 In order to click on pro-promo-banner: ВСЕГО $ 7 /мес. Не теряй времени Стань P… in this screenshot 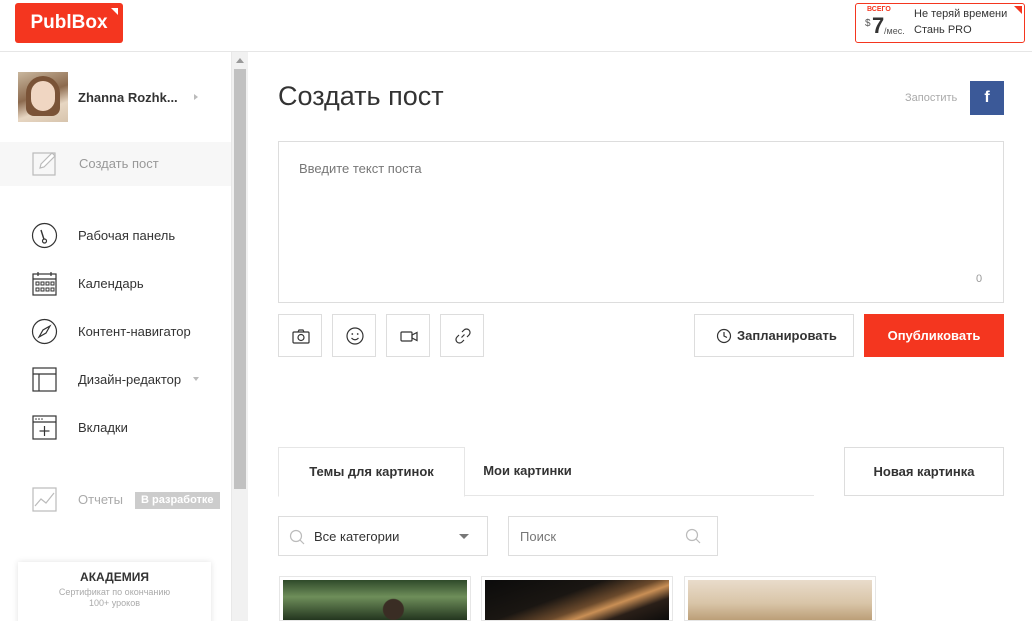, I will do `click(940, 23)`.